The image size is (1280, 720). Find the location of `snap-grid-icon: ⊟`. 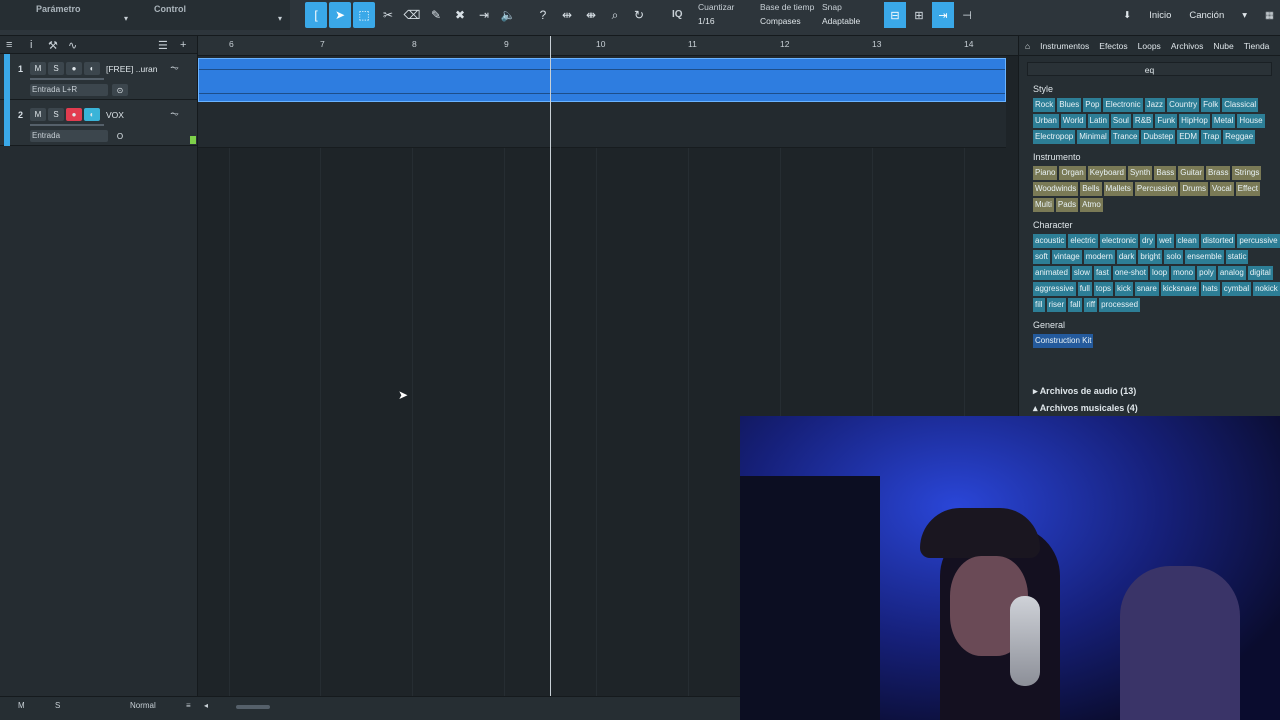

snap-grid-icon: ⊟ is located at coordinates (895, 15).